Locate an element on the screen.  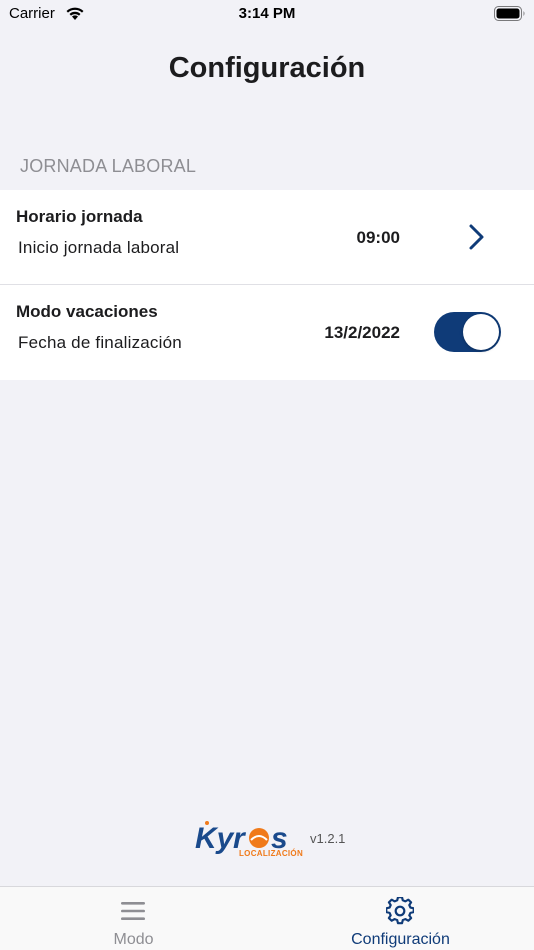
clock: 3:14 PM is located at coordinates (267, 13).